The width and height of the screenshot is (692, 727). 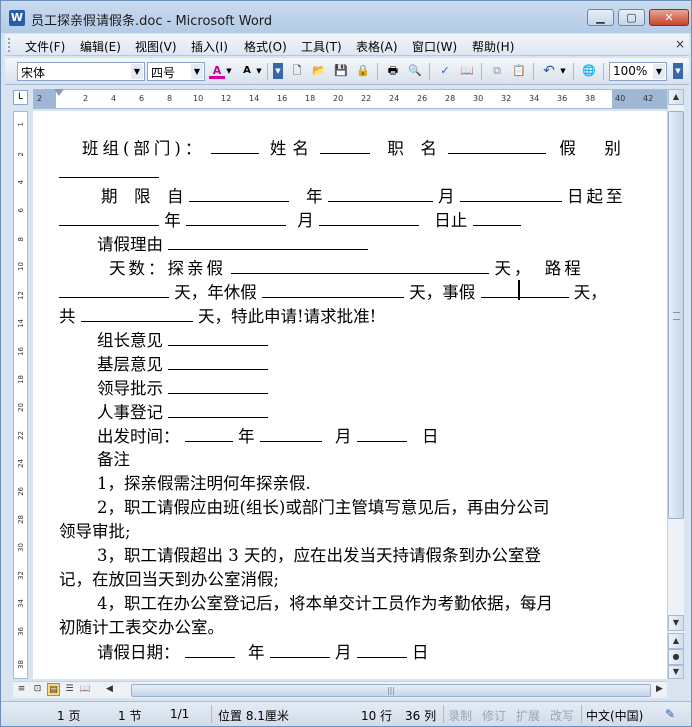 What do you see at coordinates (167, 268) in the screenshot?
I see `label-days-family: 天数：探亲假` at bounding box center [167, 268].